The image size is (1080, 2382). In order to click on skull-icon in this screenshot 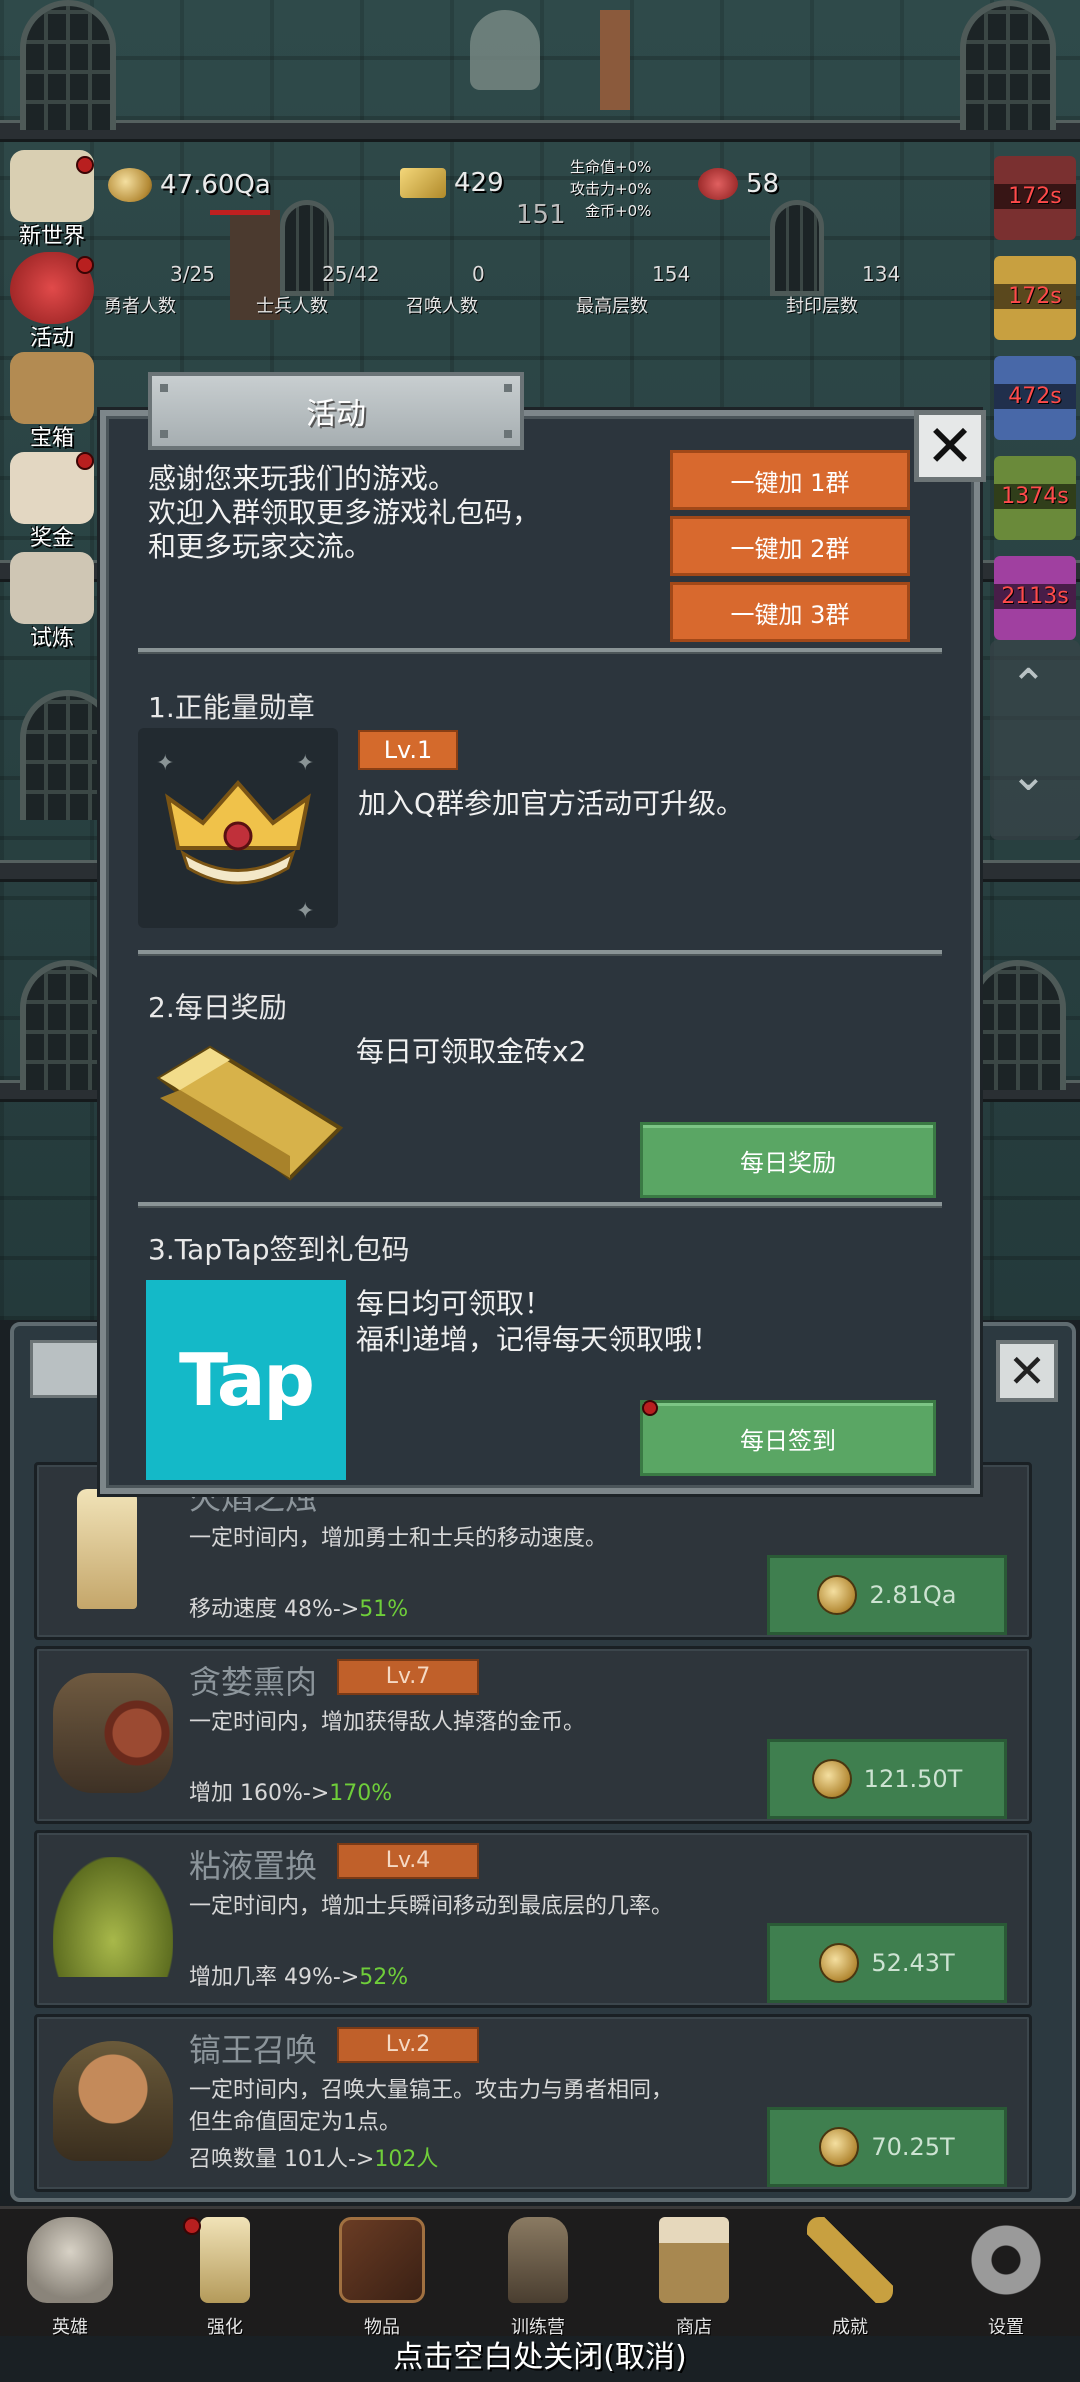, I will do `click(70, 2260)`.